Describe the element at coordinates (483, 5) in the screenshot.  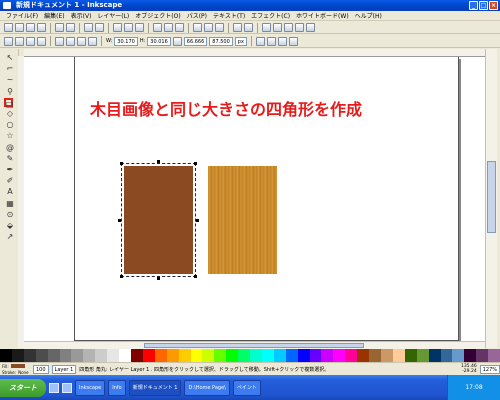
I see `maximize-button: □` at that location.